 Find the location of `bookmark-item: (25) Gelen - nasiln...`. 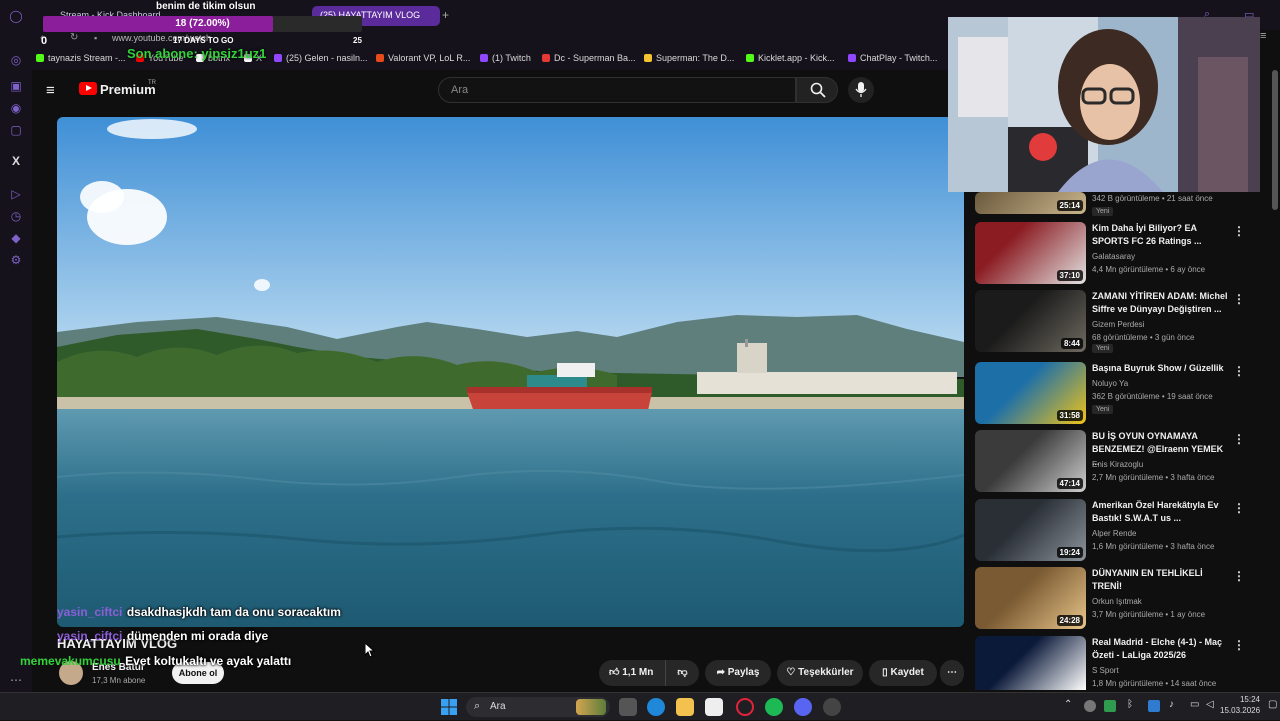

bookmark-item: (25) Gelen - nasiln... is located at coordinates (321, 58).